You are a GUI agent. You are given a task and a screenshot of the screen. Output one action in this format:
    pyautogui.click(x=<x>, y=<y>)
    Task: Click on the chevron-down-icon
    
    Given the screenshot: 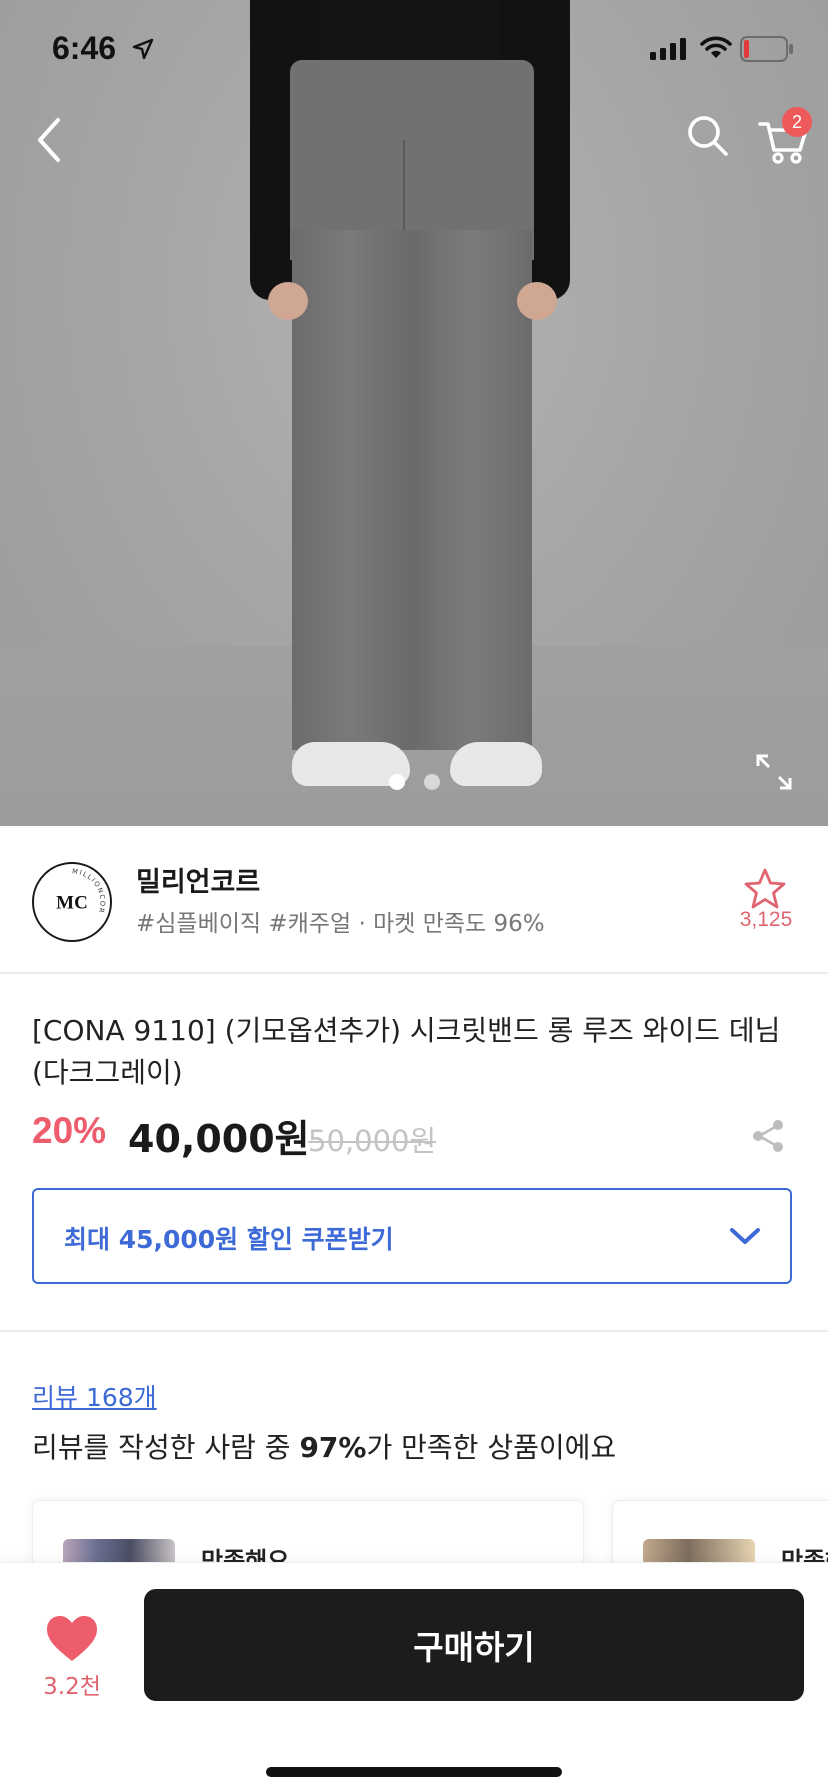 What is the action you would take?
    pyautogui.click(x=745, y=1236)
    